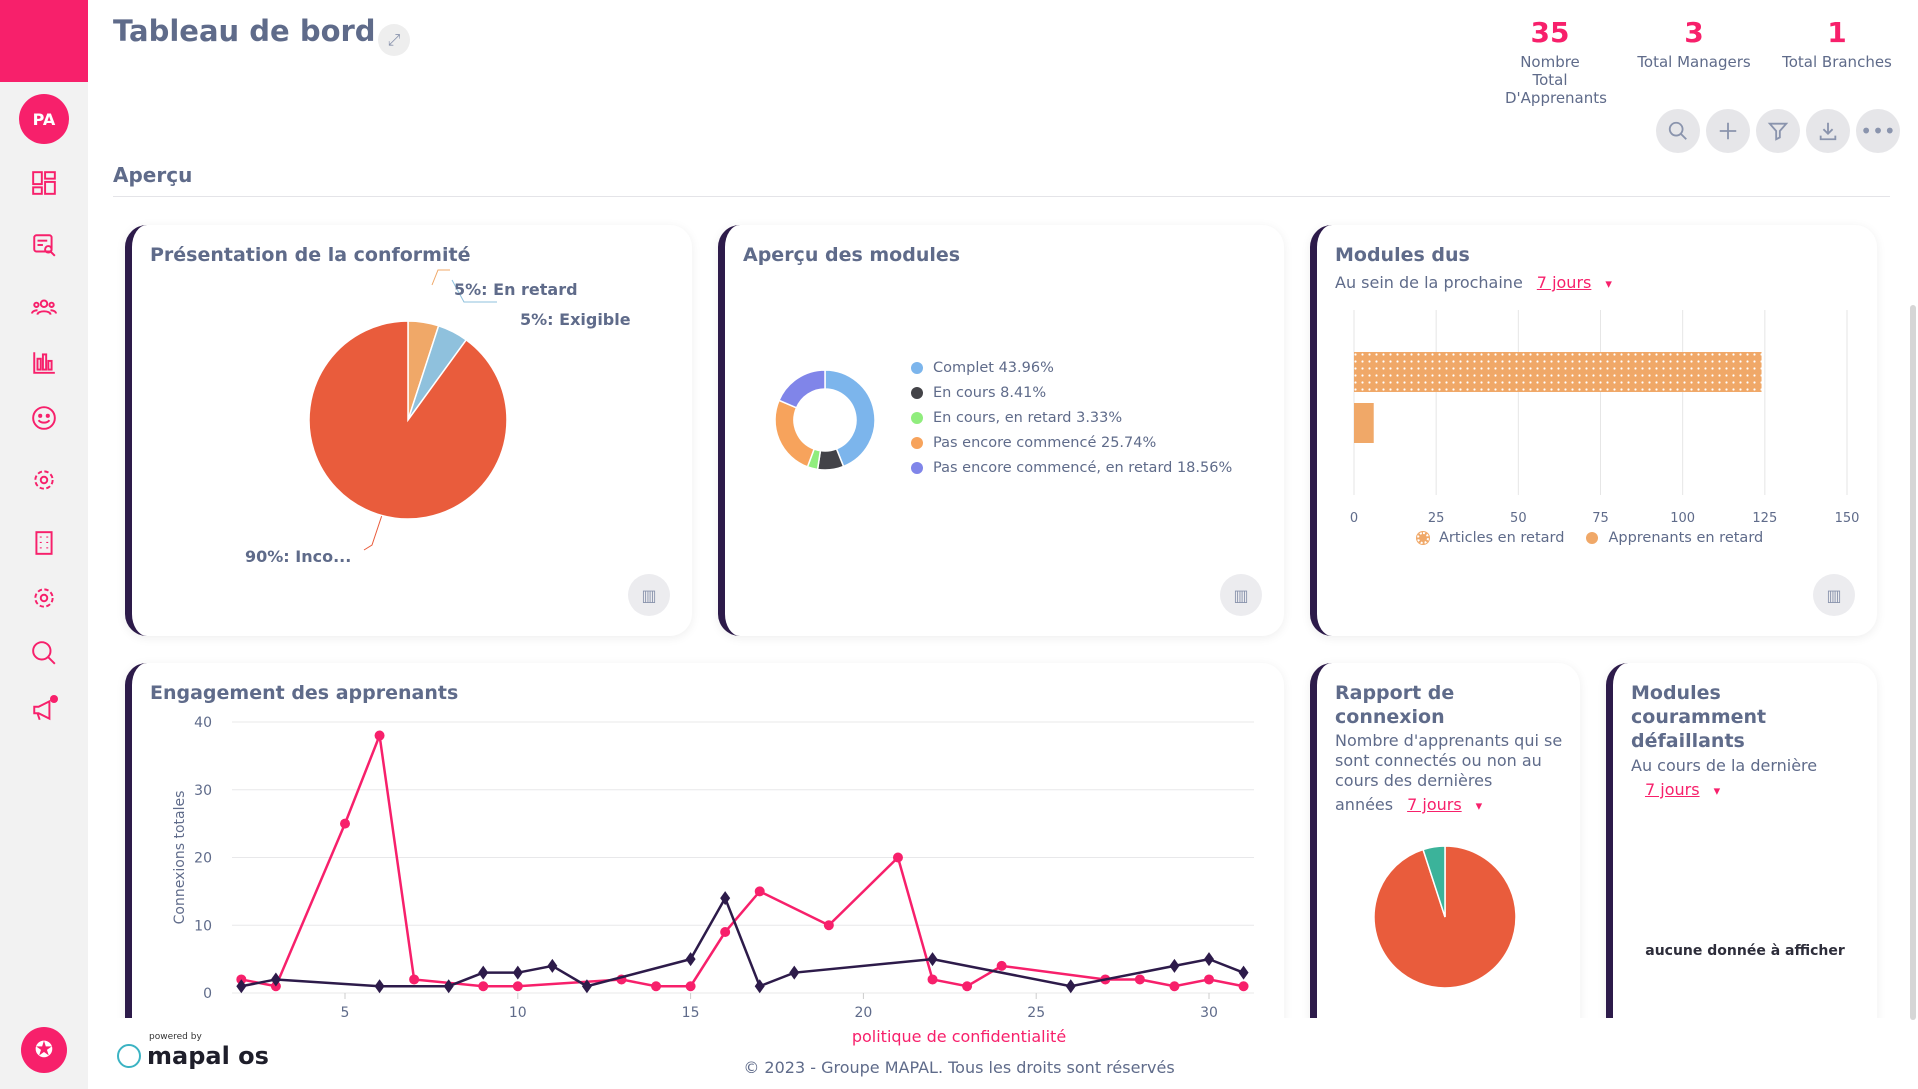 The width and height of the screenshot is (1918, 1089). What do you see at coordinates (44, 480) in the screenshot?
I see `settings-icon` at bounding box center [44, 480].